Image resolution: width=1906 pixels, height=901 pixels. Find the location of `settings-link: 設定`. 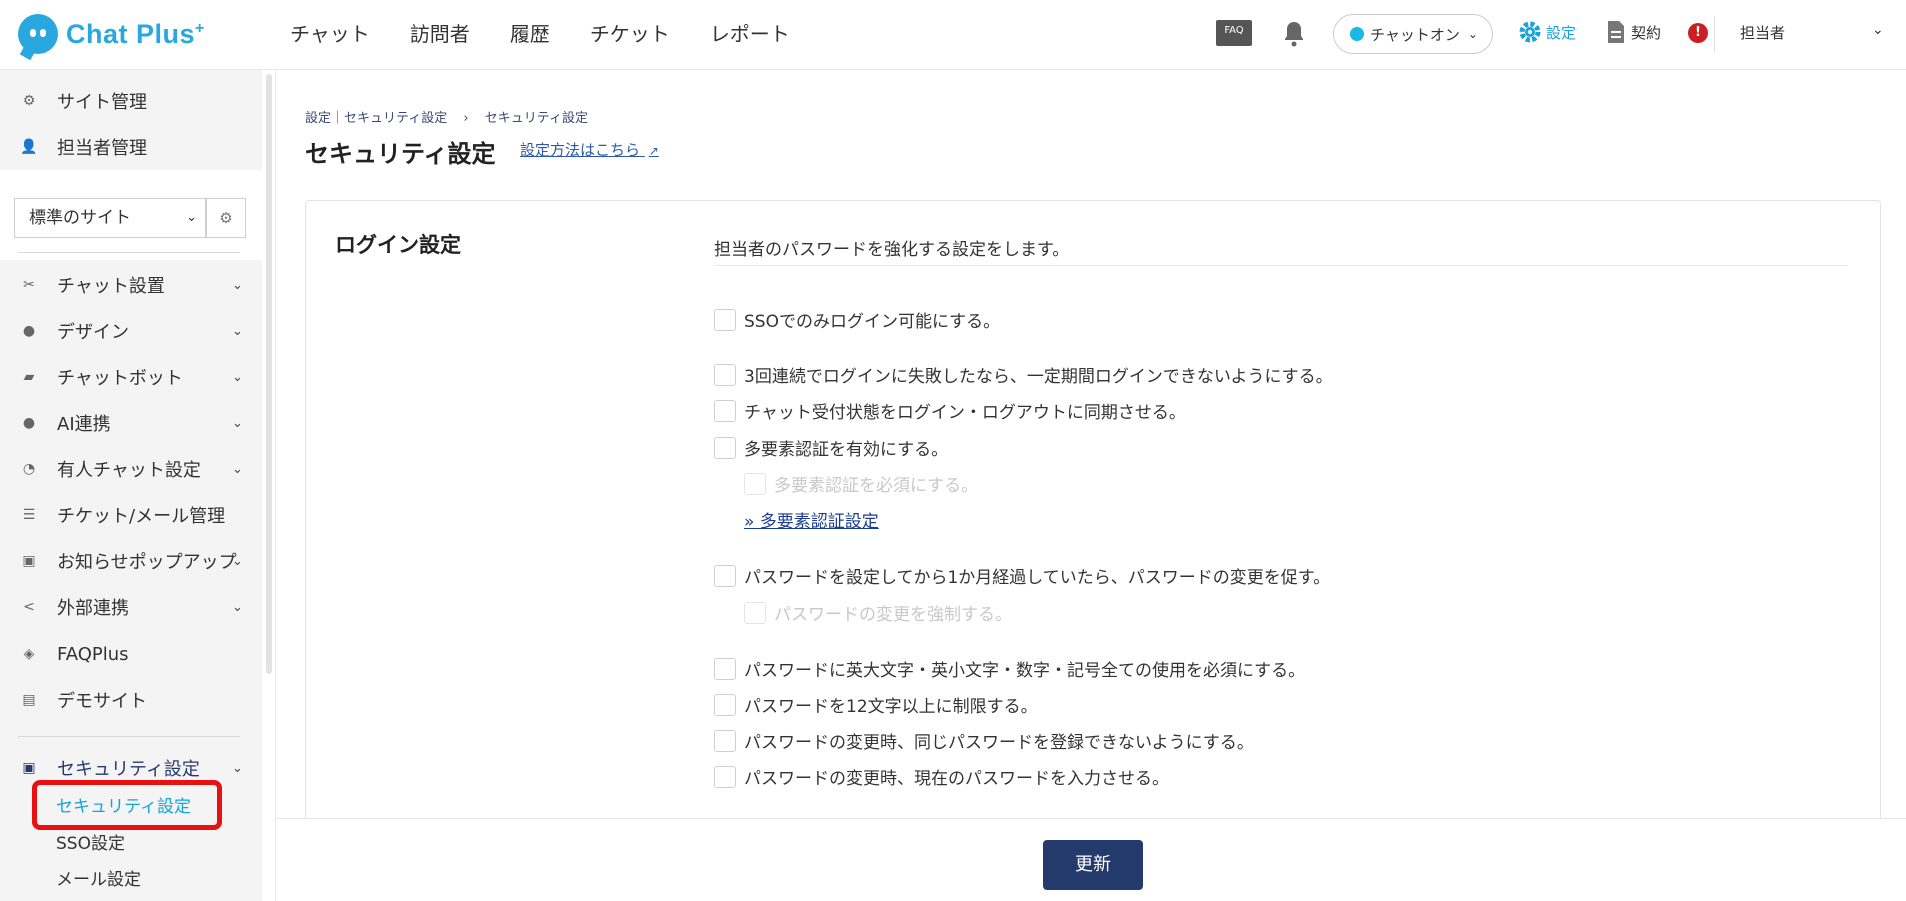

settings-link: 設定 is located at coordinates (1547, 32).